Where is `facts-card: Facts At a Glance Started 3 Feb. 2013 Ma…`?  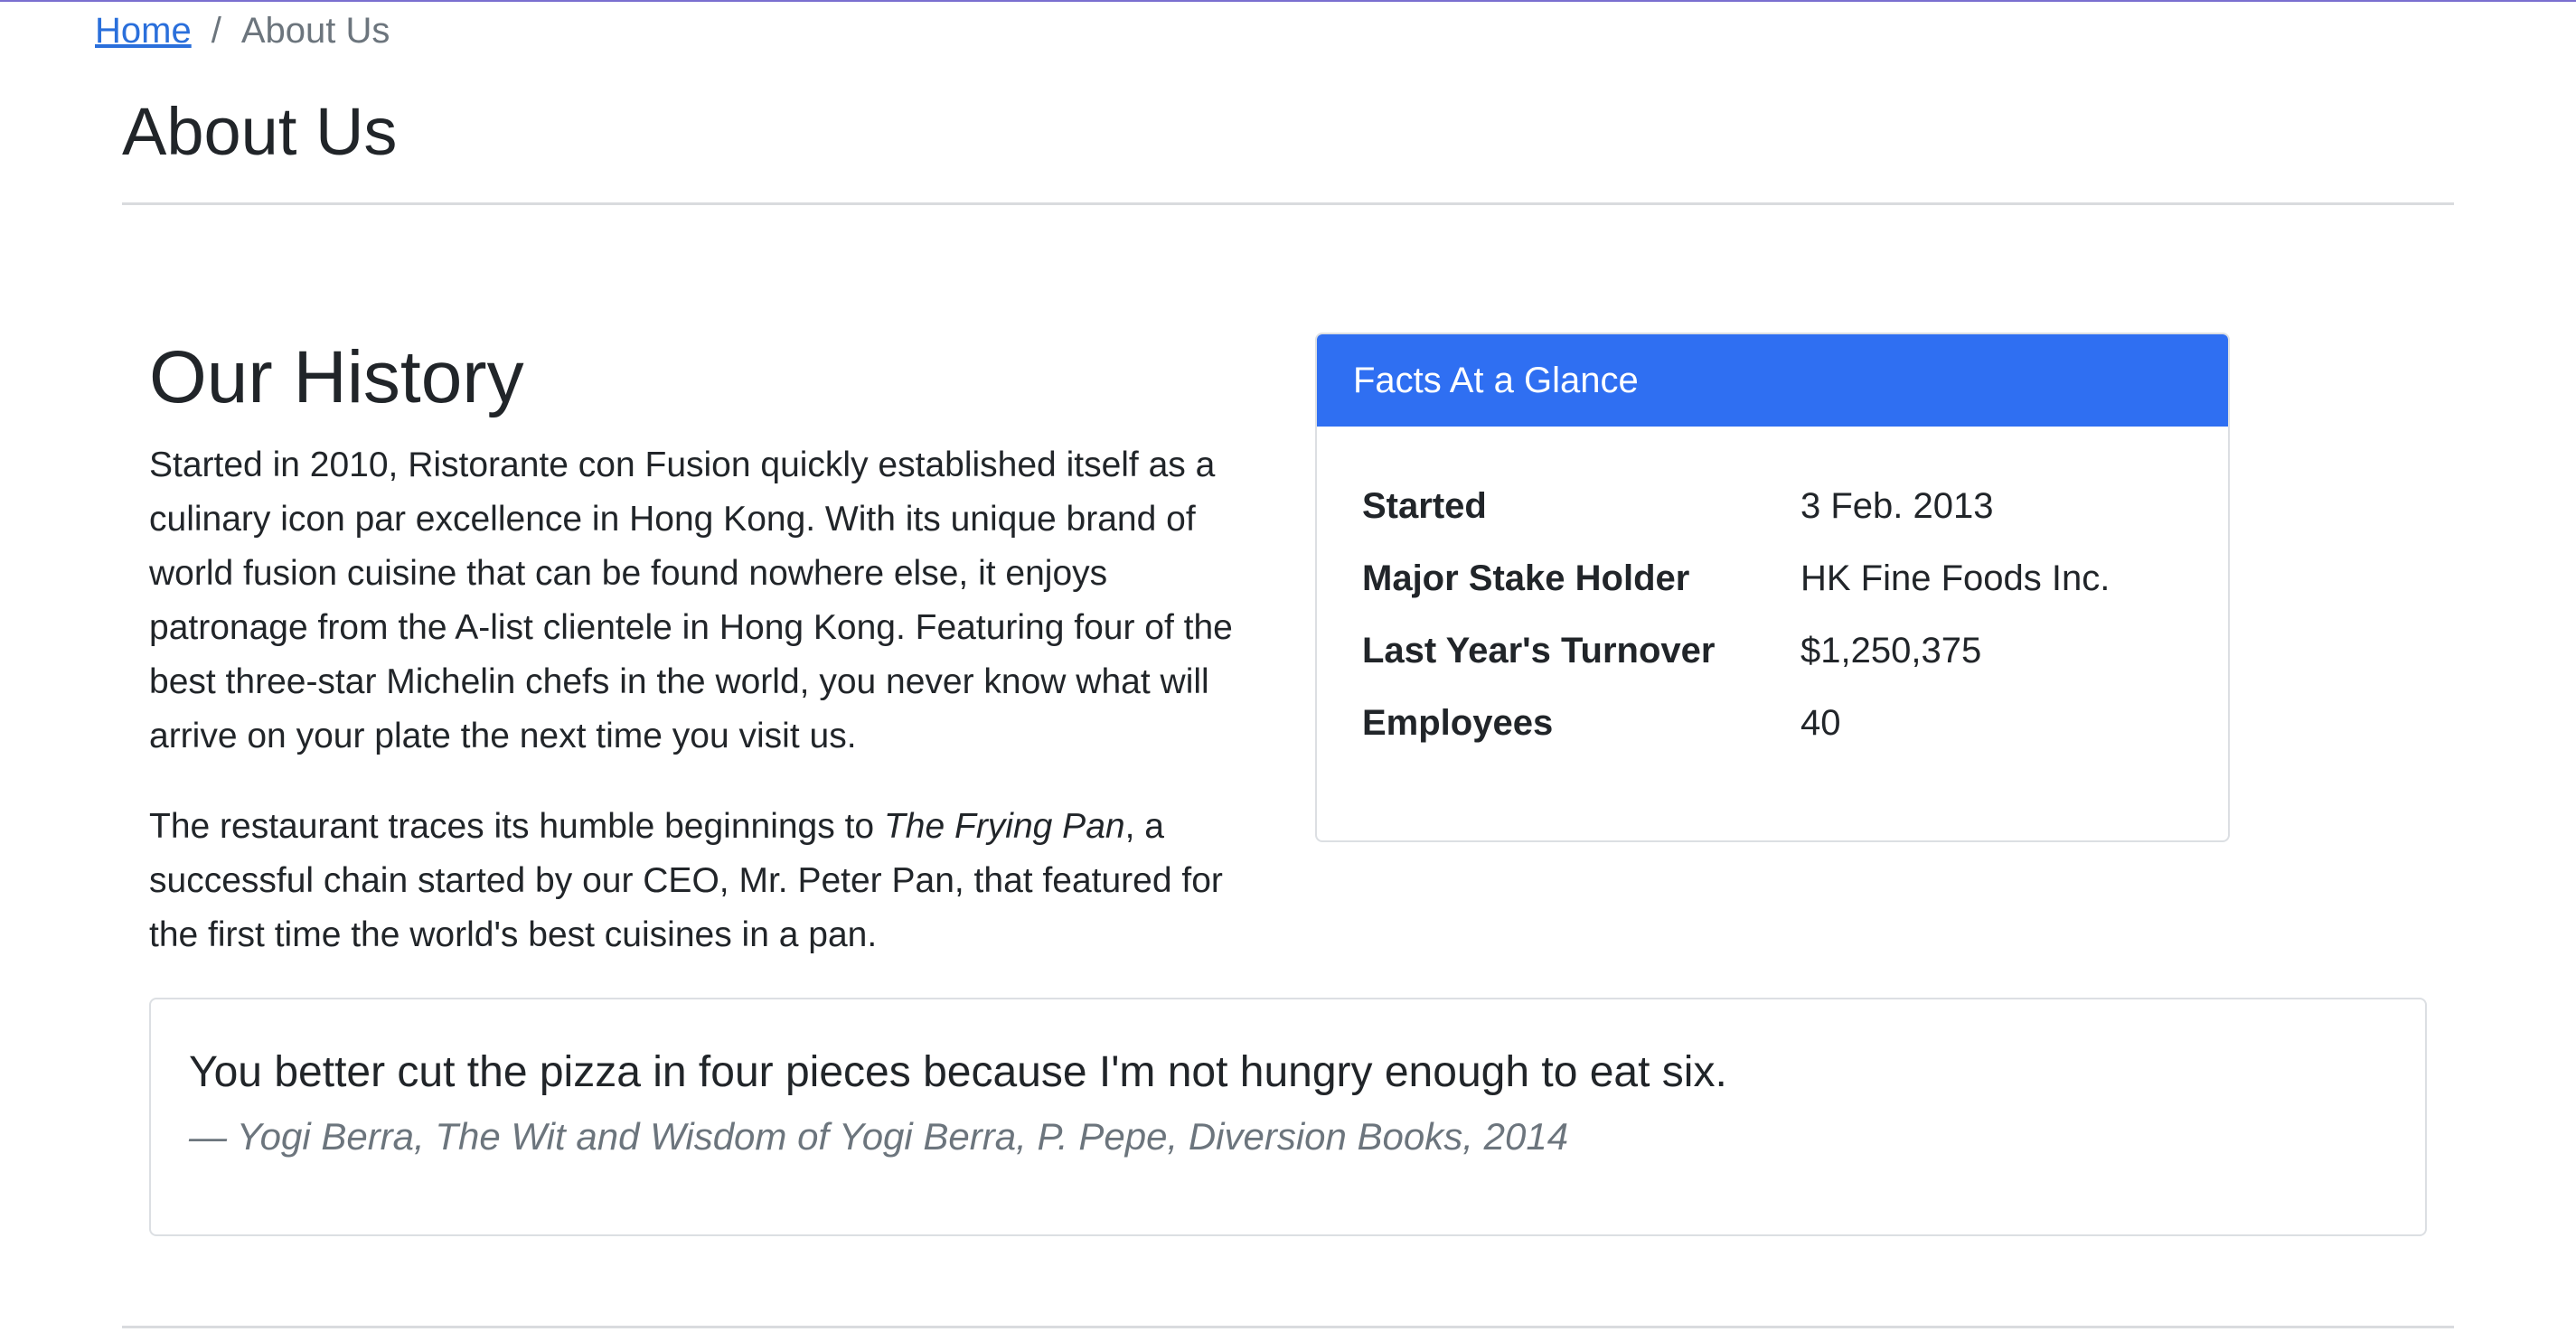
facts-card: Facts At a Glance Started 3 Feb. 2013 Ma… is located at coordinates (1772, 587).